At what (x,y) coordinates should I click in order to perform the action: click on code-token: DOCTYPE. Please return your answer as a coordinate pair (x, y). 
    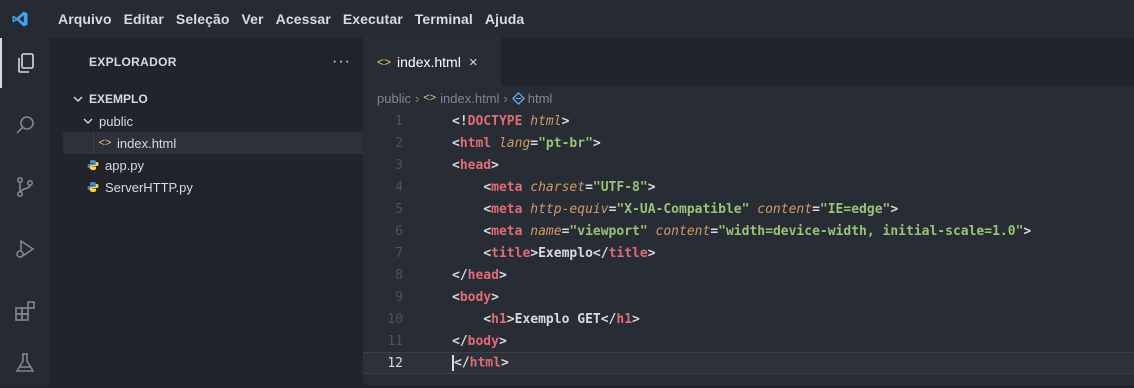
    Looking at the image, I should click on (495, 121).